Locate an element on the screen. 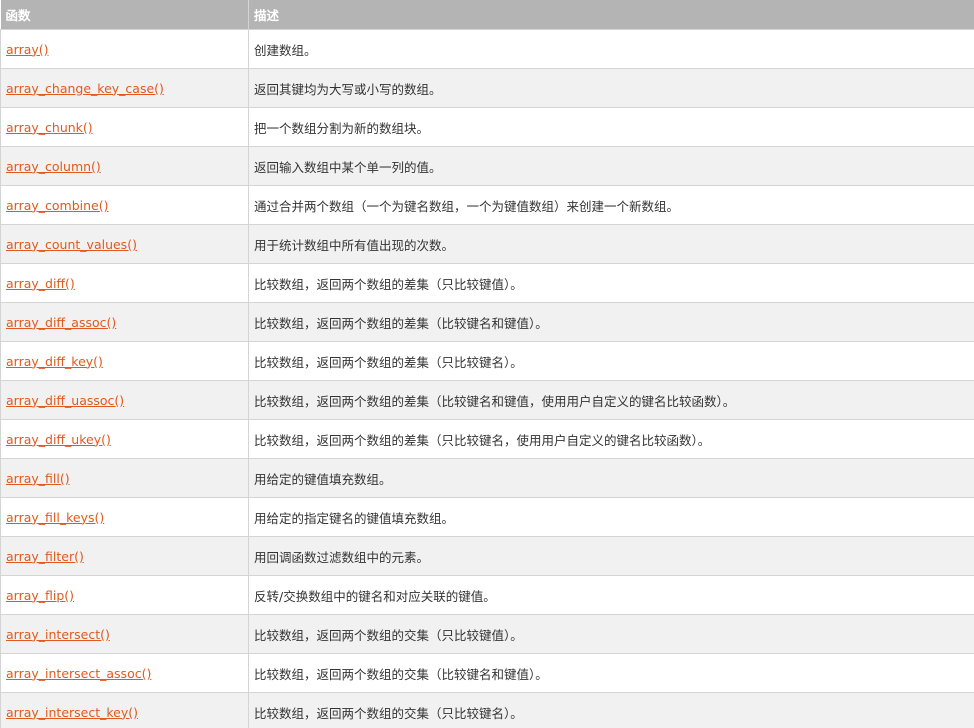 This screenshot has width=974, height=728. function-cell: array_filter() is located at coordinates (124, 556).